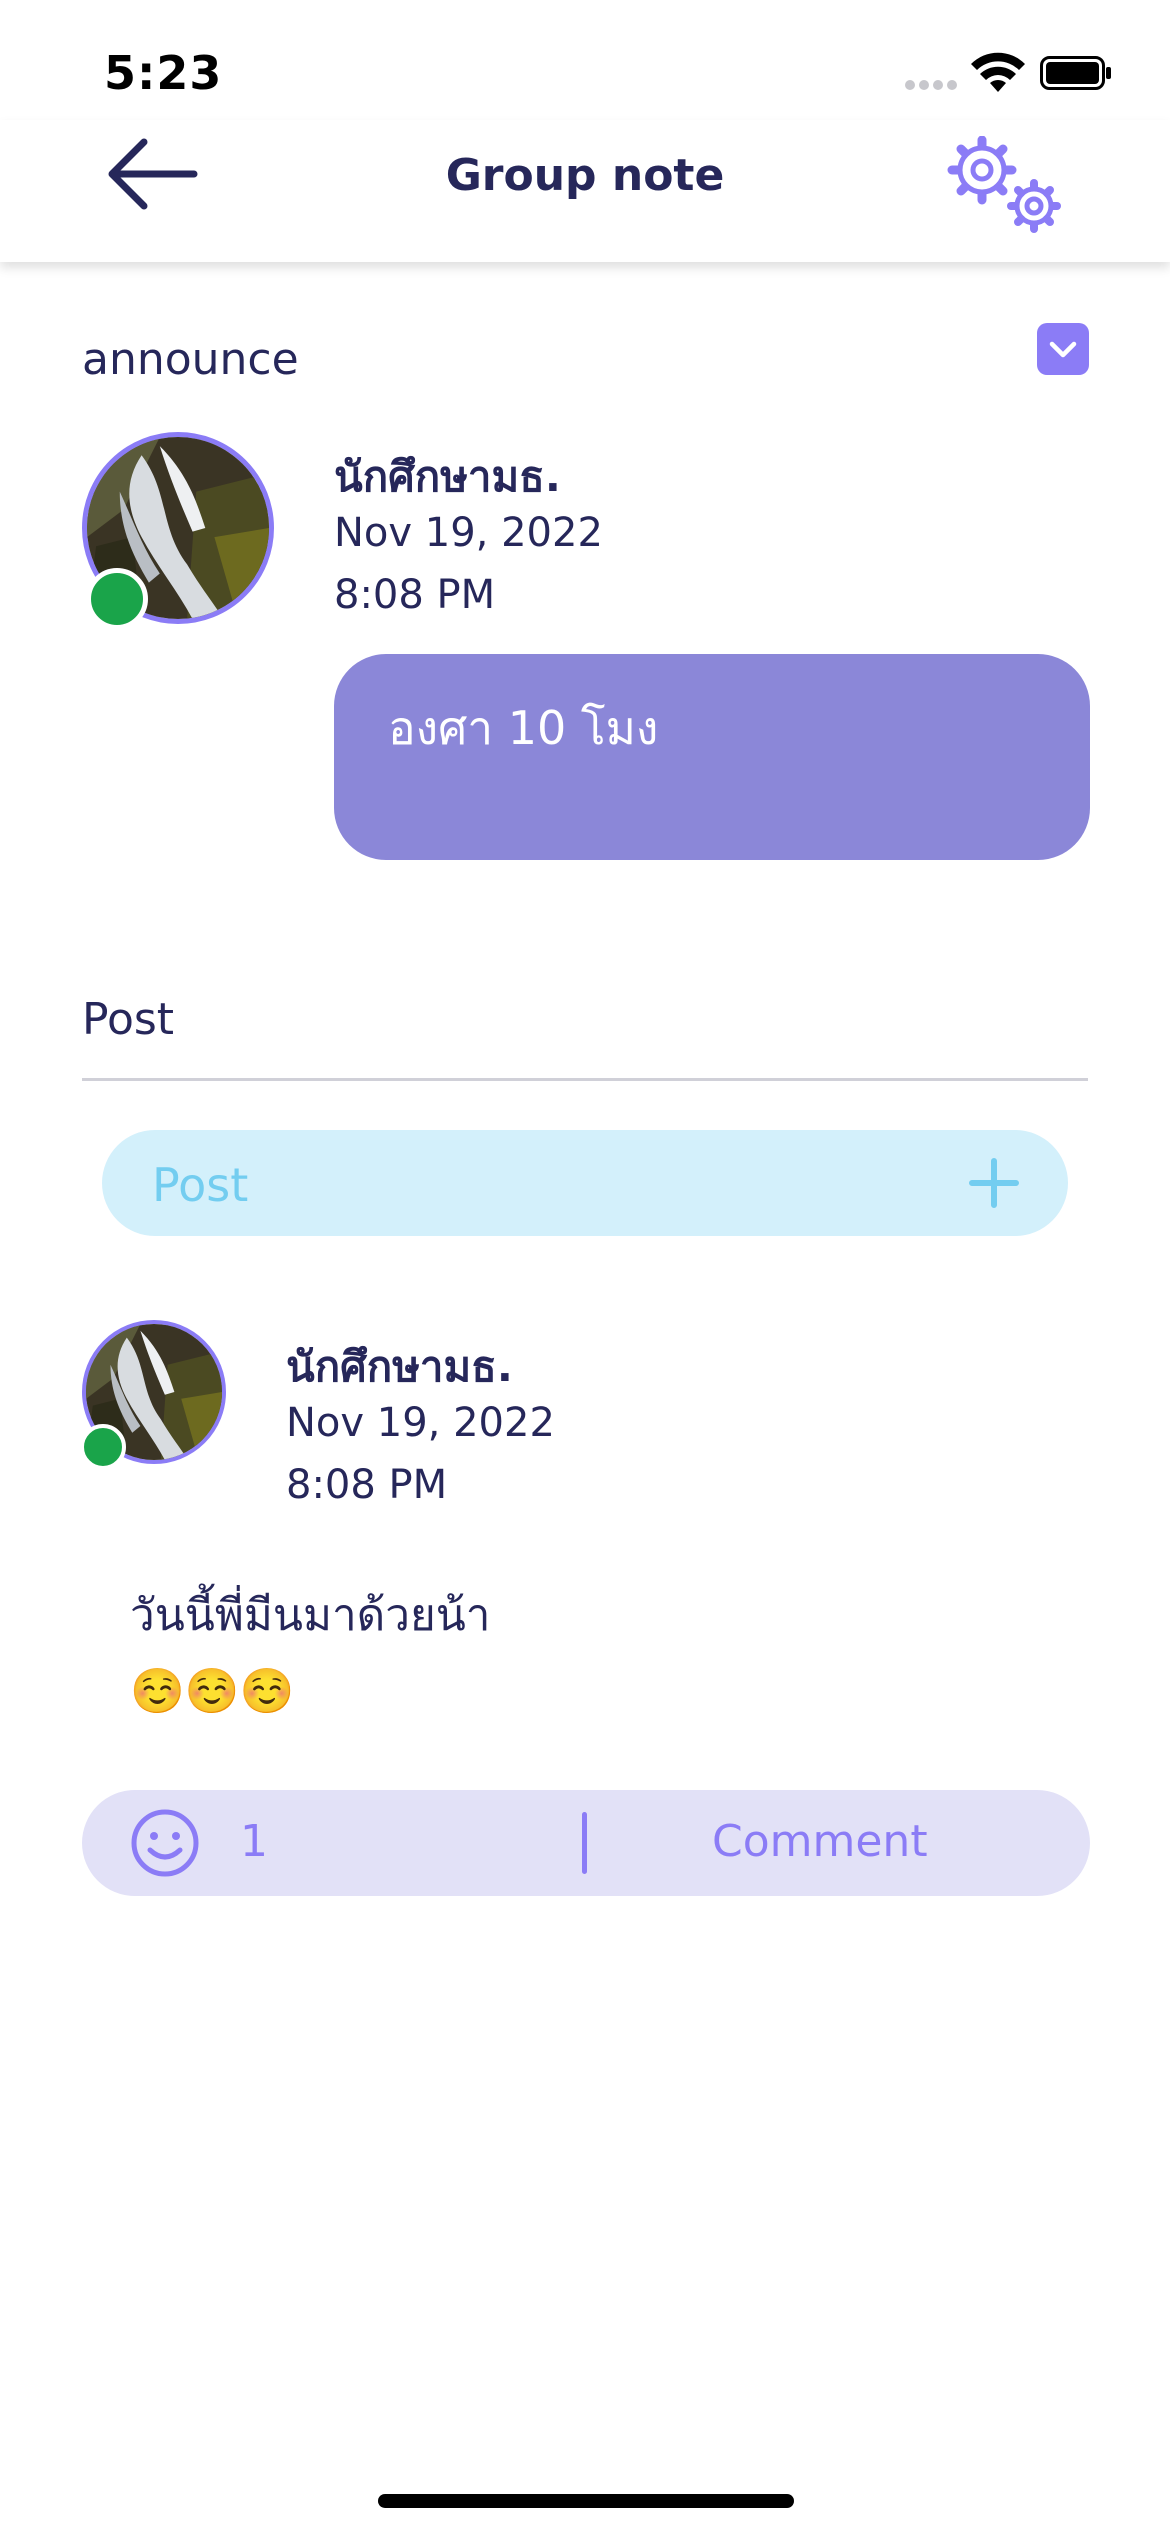 This screenshot has height=2532, width=1170. What do you see at coordinates (163, 73) in the screenshot?
I see `status-time: 5:23` at bounding box center [163, 73].